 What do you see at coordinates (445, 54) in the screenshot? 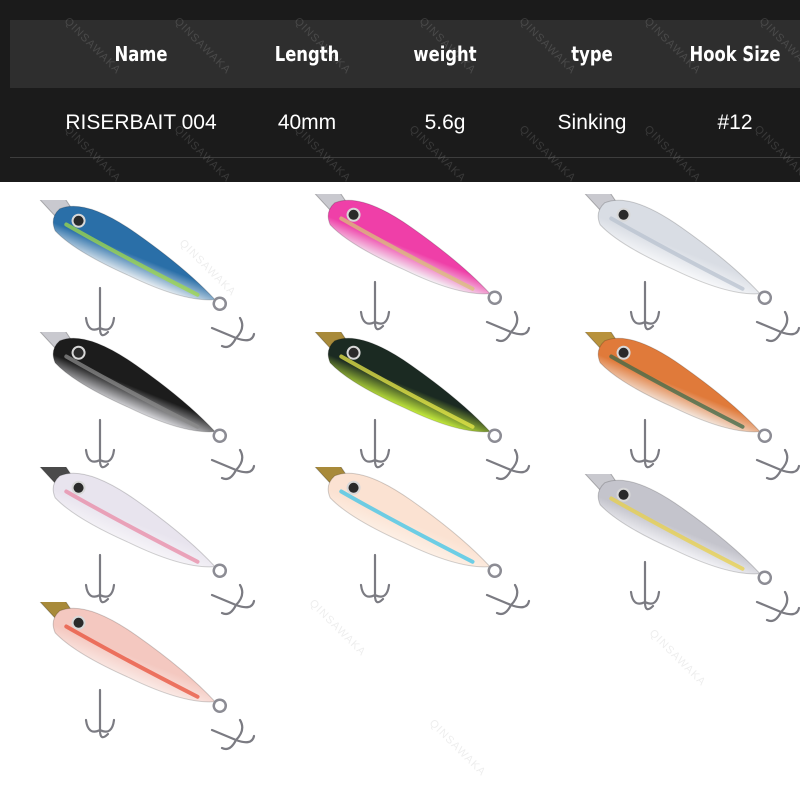
I see `header-weight: weight` at bounding box center [445, 54].